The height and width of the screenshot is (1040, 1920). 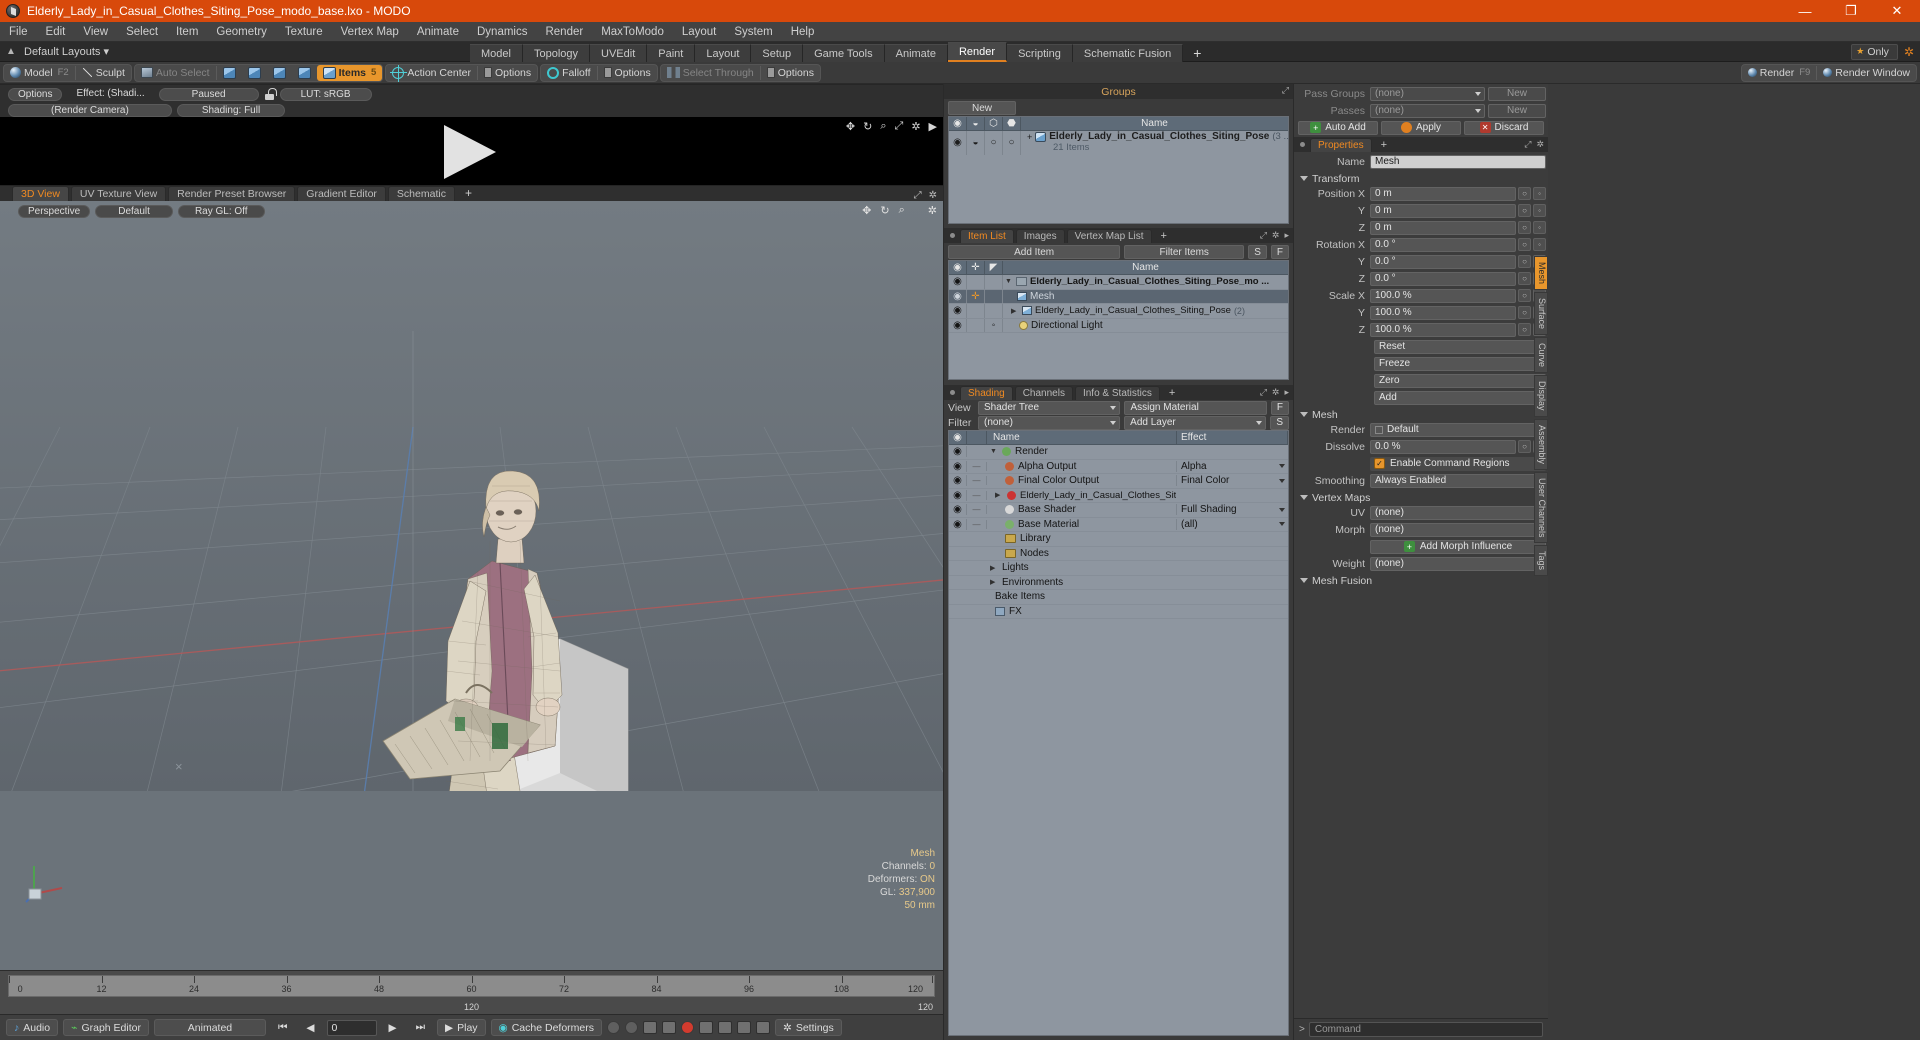 I want to click on mesh-section-header: Mesh, so click(x=1421, y=414).